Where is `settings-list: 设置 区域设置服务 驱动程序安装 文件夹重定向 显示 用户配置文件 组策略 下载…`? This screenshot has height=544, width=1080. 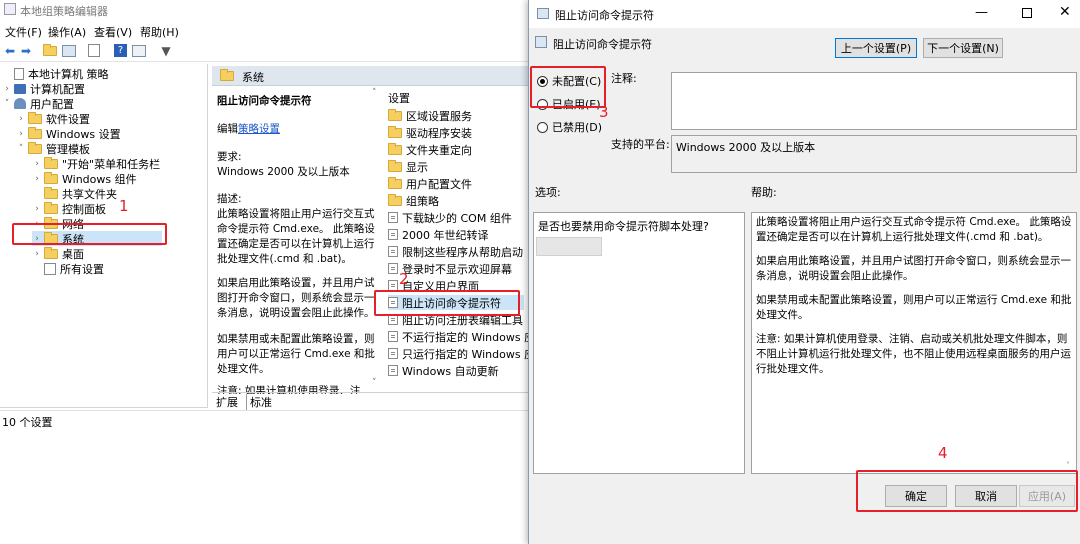 settings-list: 设置 区域设置服务 驱动程序安装 文件夹重定向 显示 用户配置文件 组策略 下载… is located at coordinates (456, 239).